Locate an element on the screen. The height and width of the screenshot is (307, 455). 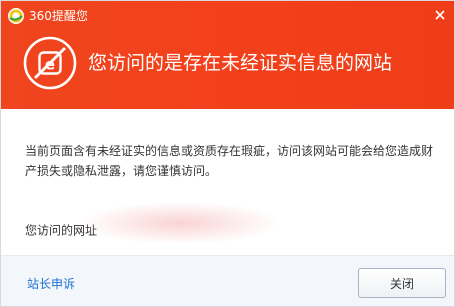
webmaster-appeal-link: 站长申诉 is located at coordinates (51, 284).